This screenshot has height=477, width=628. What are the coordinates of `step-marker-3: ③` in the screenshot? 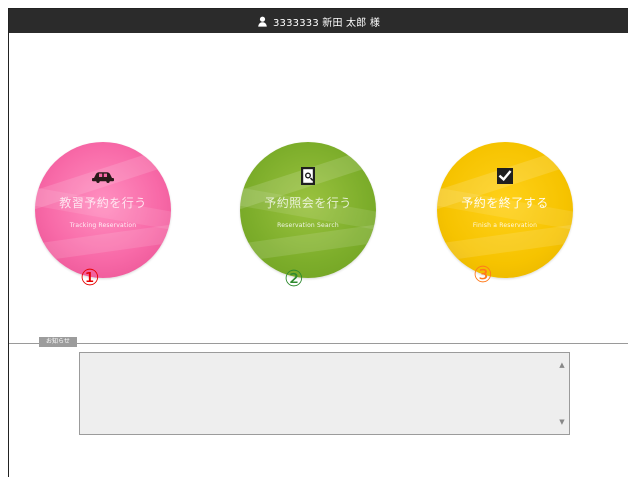 It's located at (483, 275).